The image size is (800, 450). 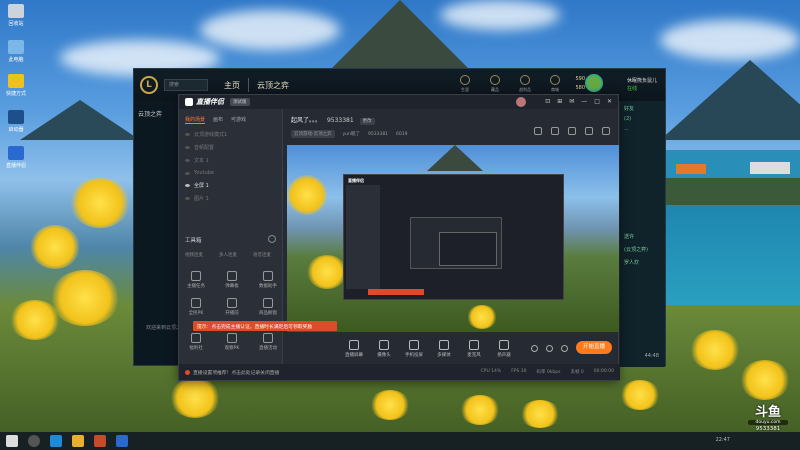 What do you see at coordinates (495, 89) in the screenshot?
I see `button-label: 藏品` at bounding box center [495, 89].